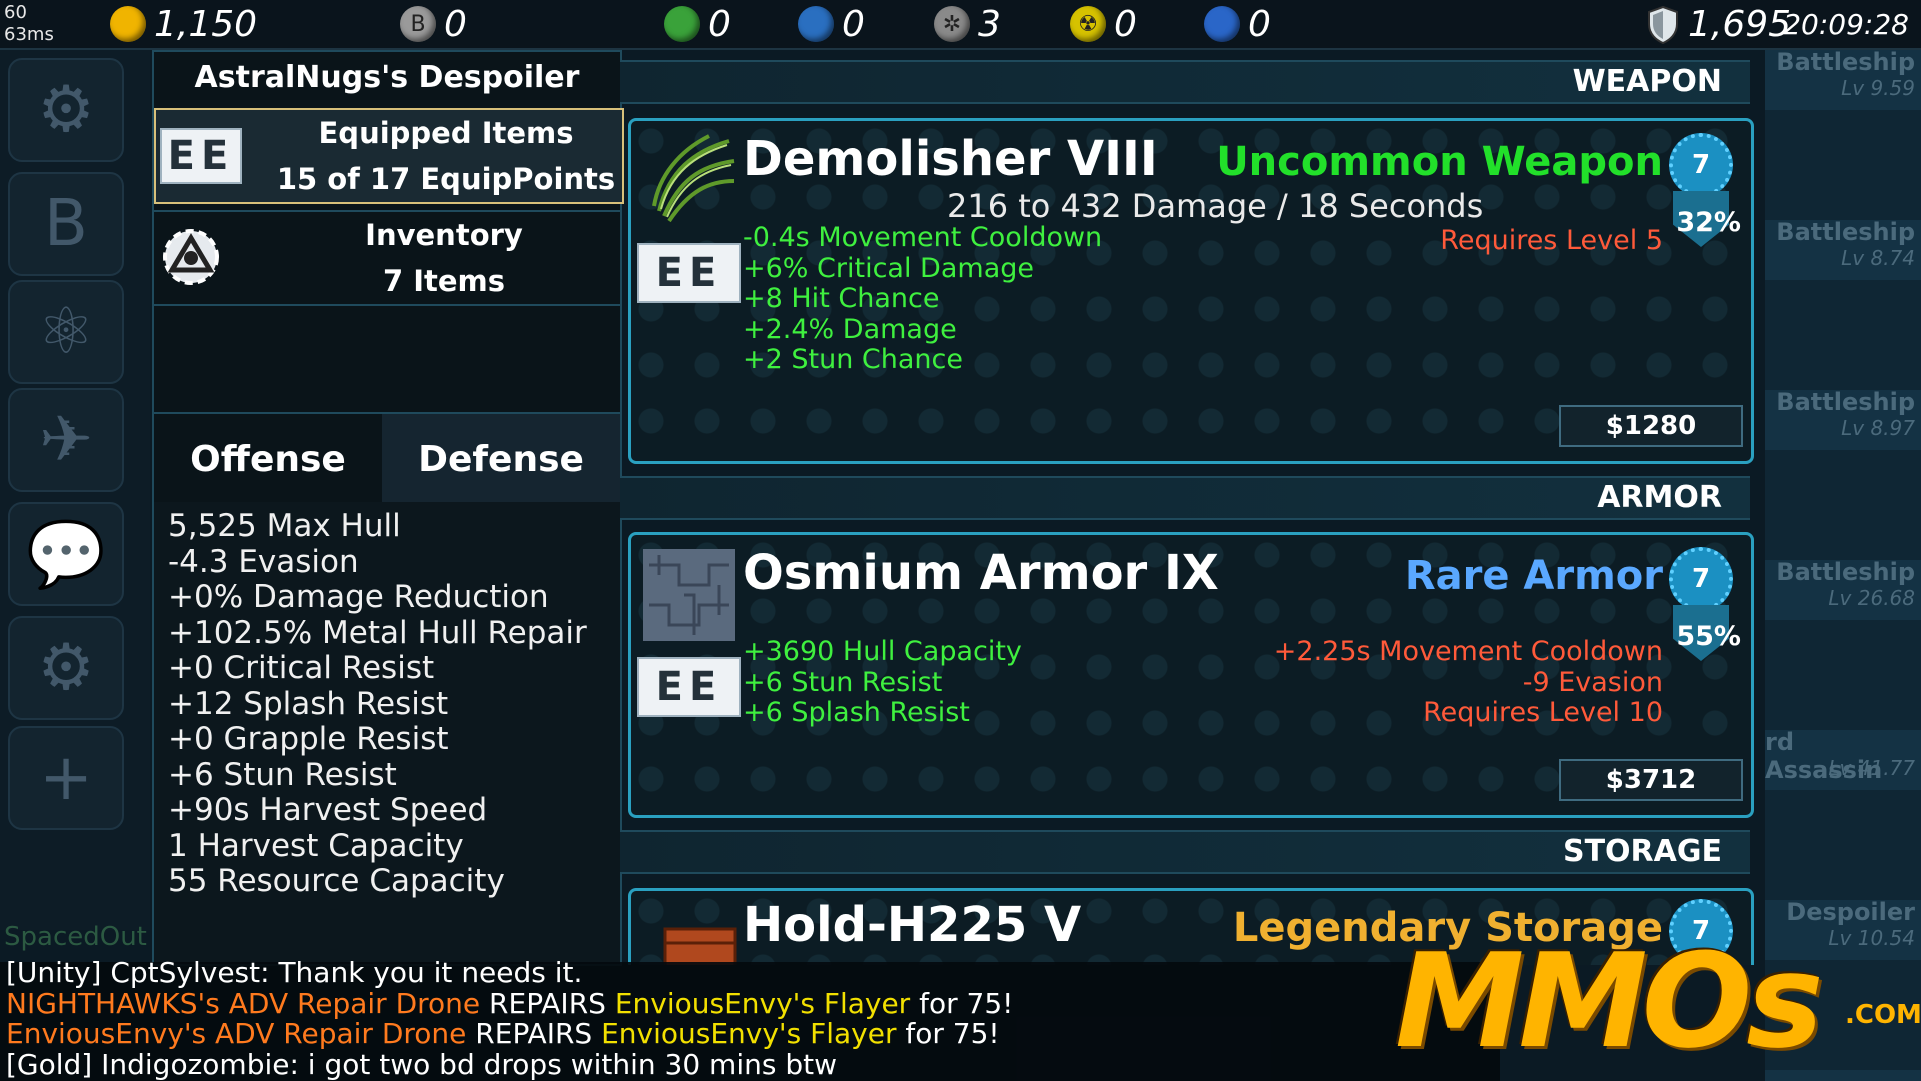  What do you see at coordinates (1543, 712) in the screenshot?
I see `penalty-line: Requires Level 10` at bounding box center [1543, 712].